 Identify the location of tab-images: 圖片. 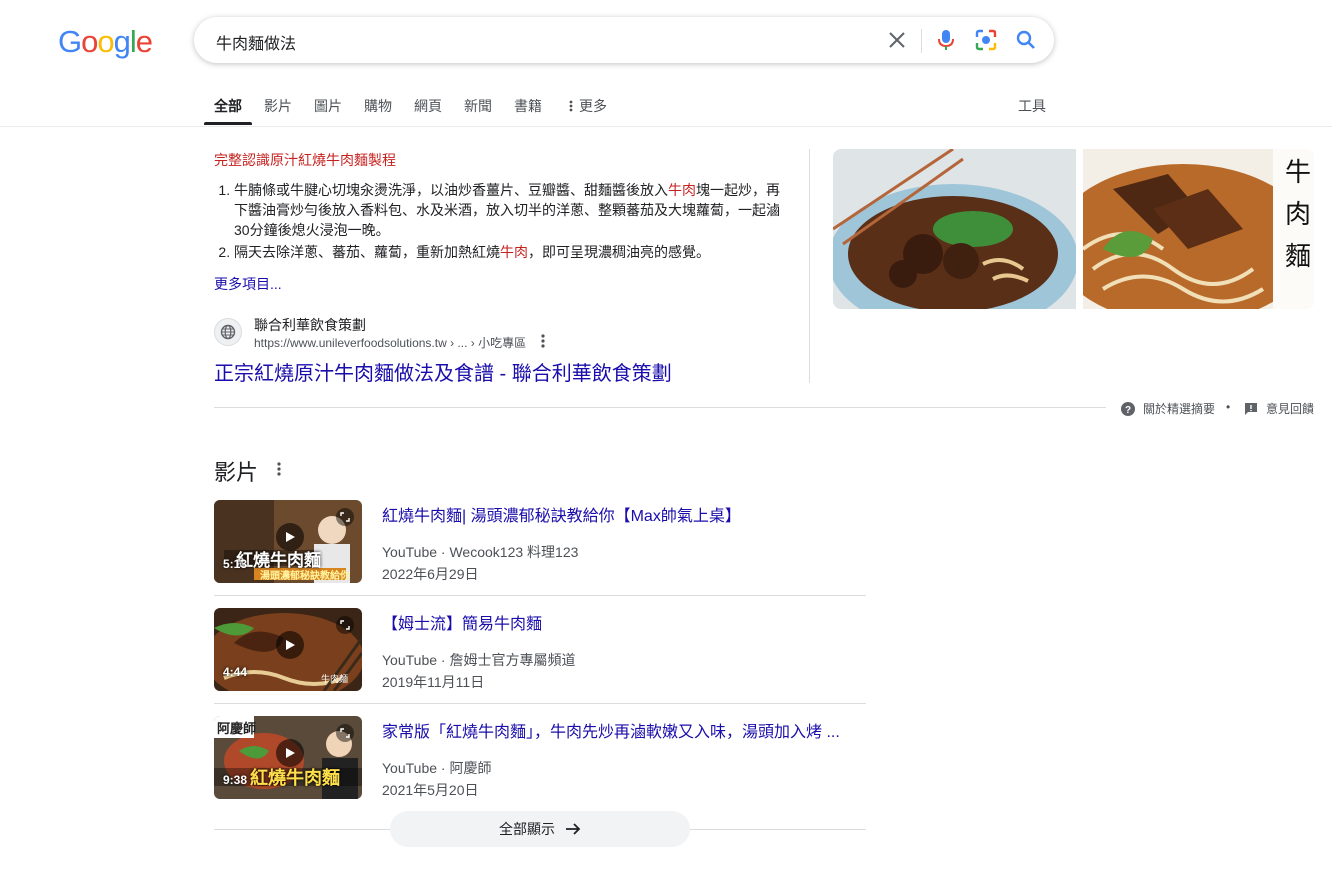
(328, 106).